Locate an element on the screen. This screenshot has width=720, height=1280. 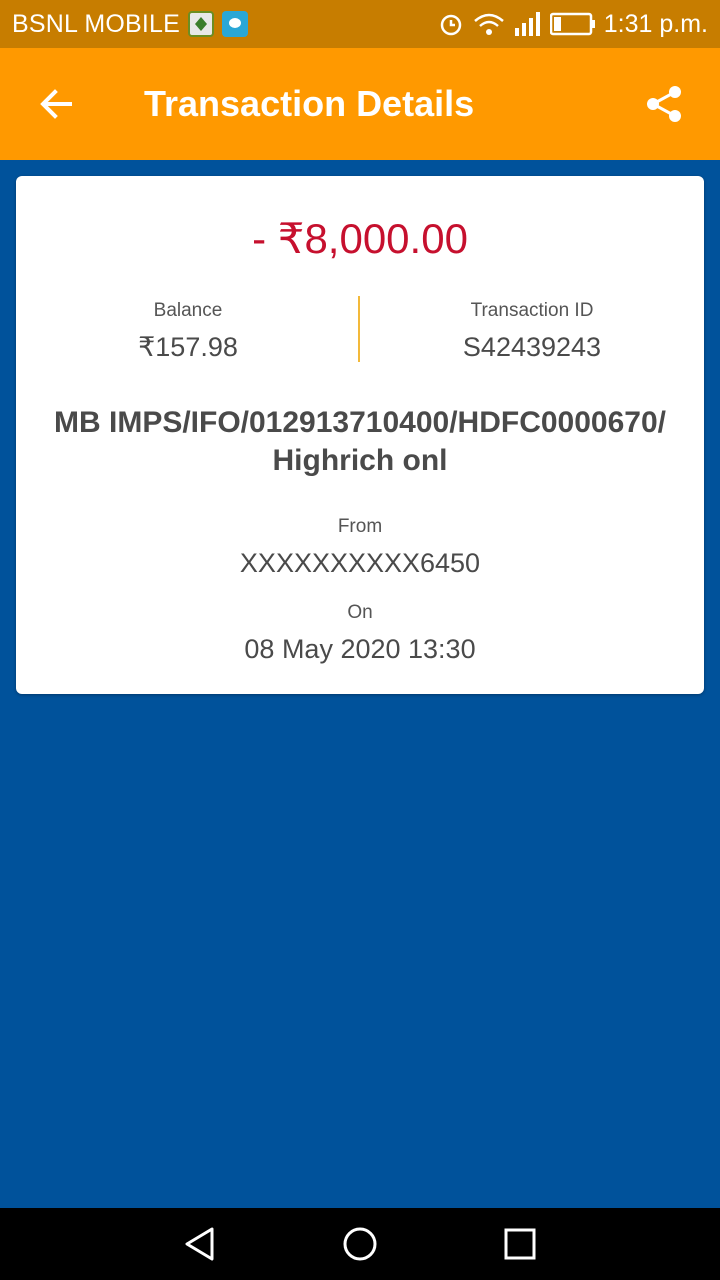
balance-label: Balance is located at coordinates (188, 310).